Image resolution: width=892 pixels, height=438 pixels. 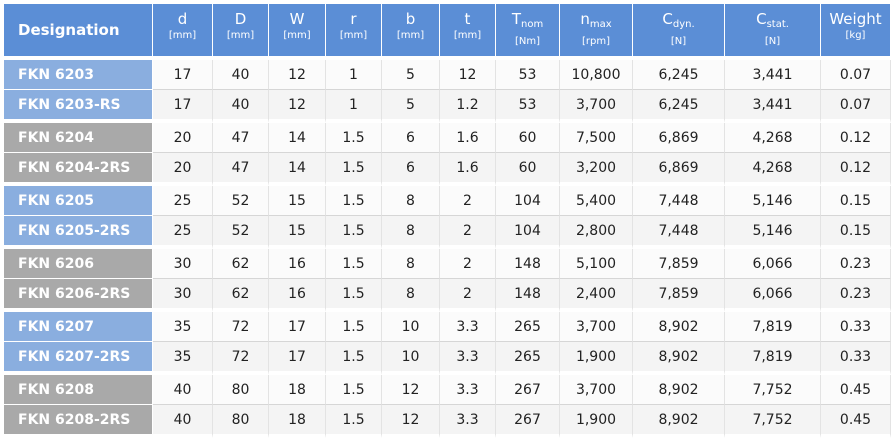 I want to click on column-symbol: t, so click(x=467, y=19).